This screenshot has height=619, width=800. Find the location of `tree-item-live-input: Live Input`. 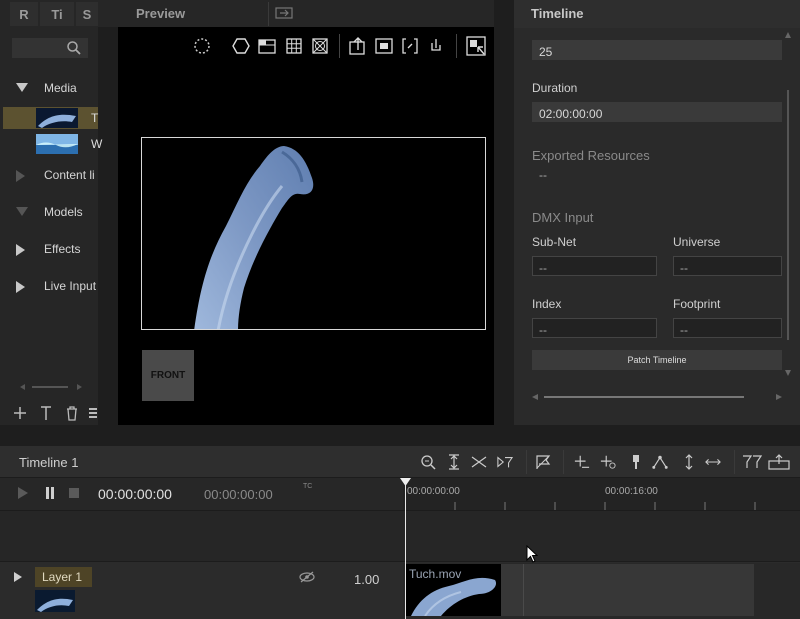

tree-item-live-input: Live Input is located at coordinates (49, 286).